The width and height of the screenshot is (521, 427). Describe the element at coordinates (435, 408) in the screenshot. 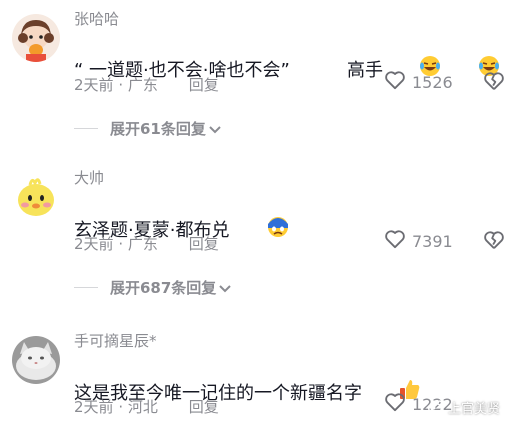

I see `weibo-icon` at that location.